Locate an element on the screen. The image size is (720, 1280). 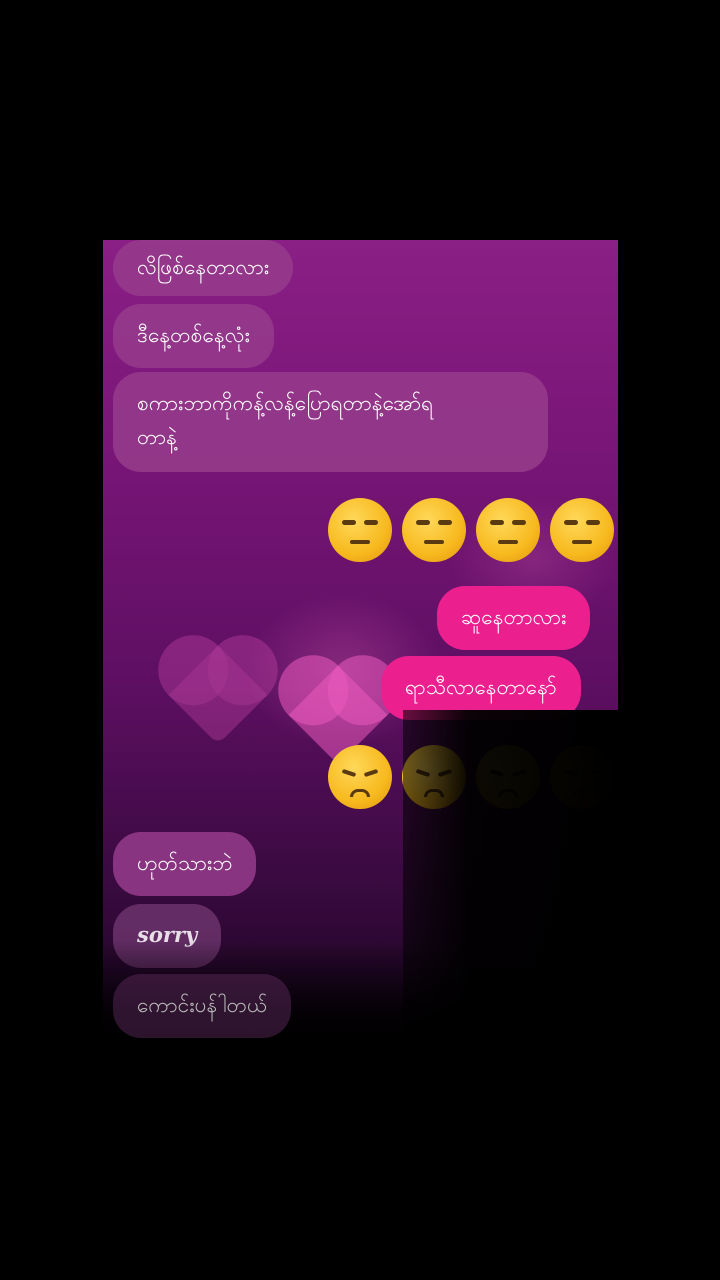
message-text: ဟုတ်သားဘဲ is located at coordinates (185, 863).